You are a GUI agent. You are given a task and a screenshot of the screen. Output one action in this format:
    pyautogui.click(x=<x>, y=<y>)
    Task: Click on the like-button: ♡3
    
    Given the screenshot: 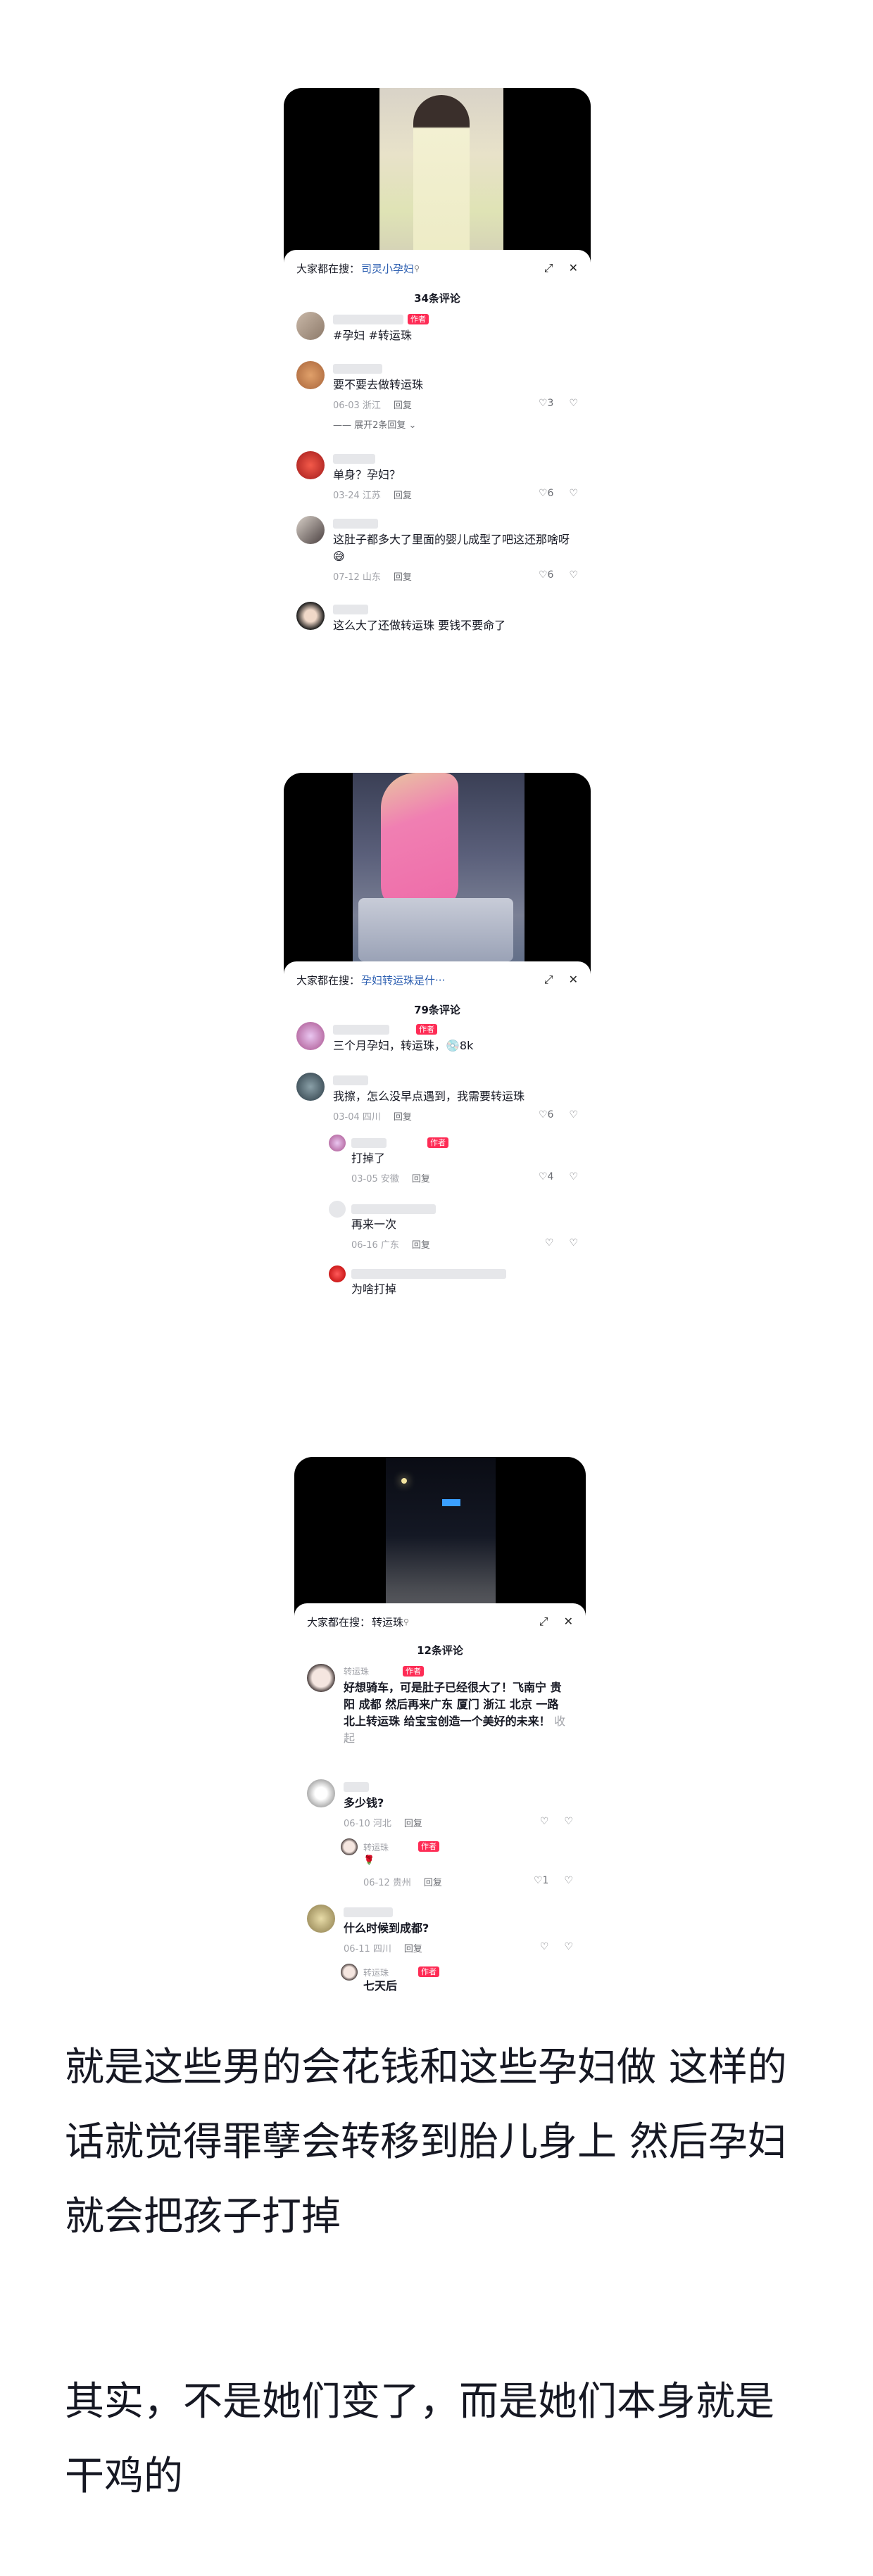 What is the action you would take?
    pyautogui.click(x=546, y=403)
    